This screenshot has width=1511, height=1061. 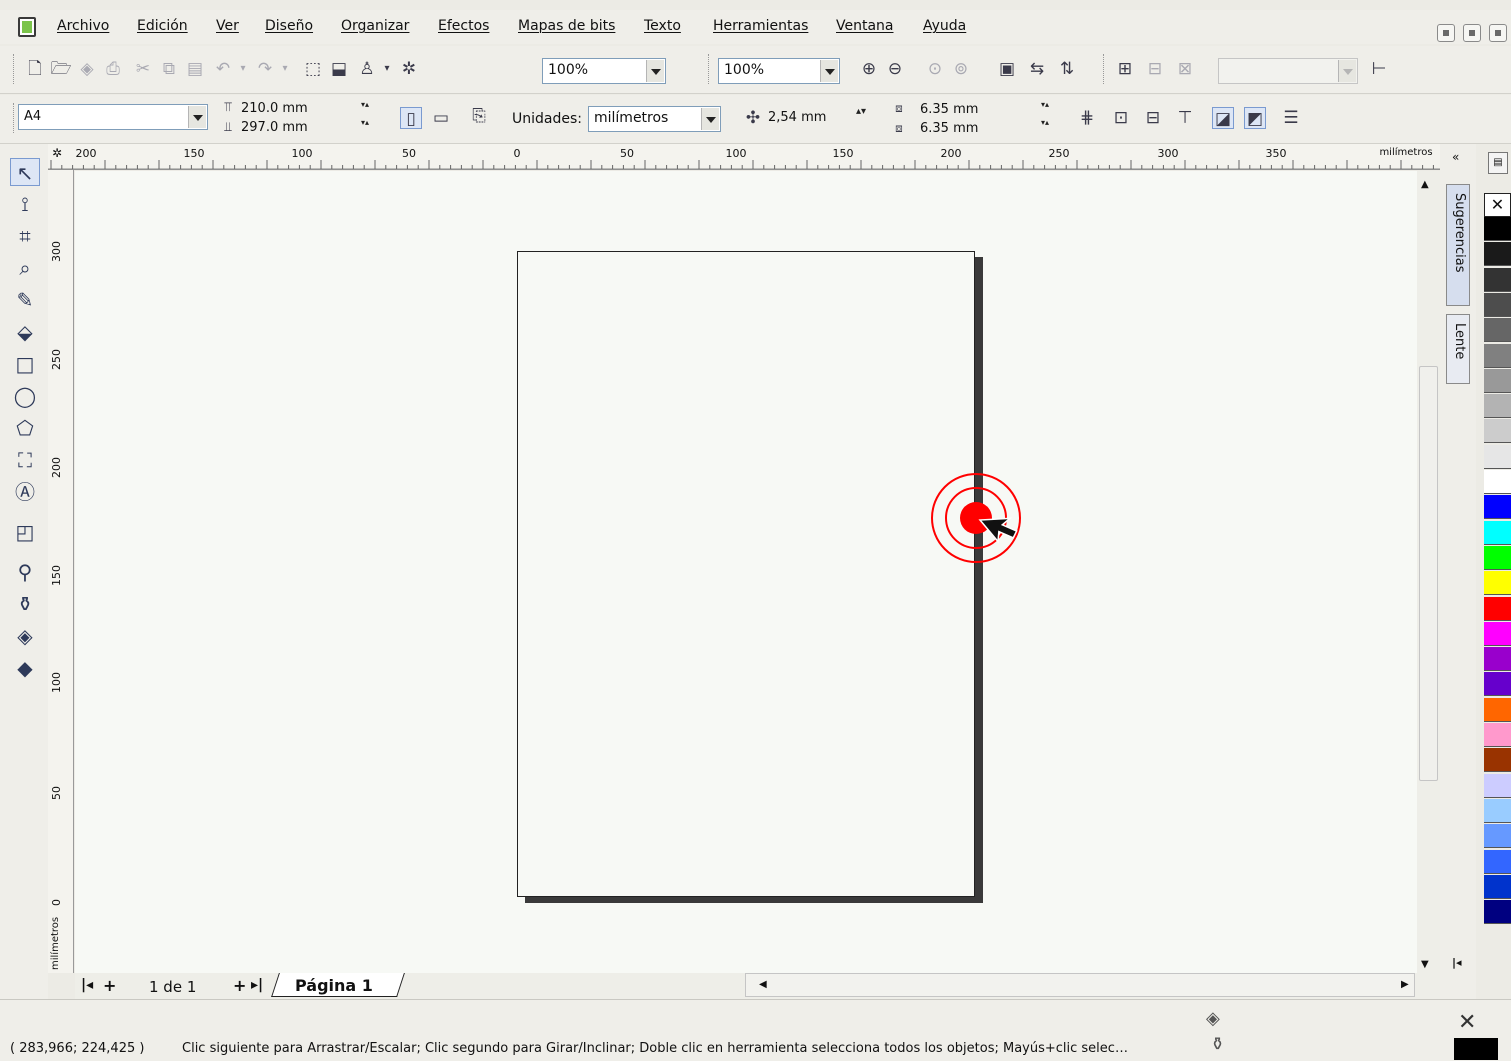 What do you see at coordinates (861, 118) in the screenshot?
I see `nudge-spinner: ▴▾` at bounding box center [861, 118].